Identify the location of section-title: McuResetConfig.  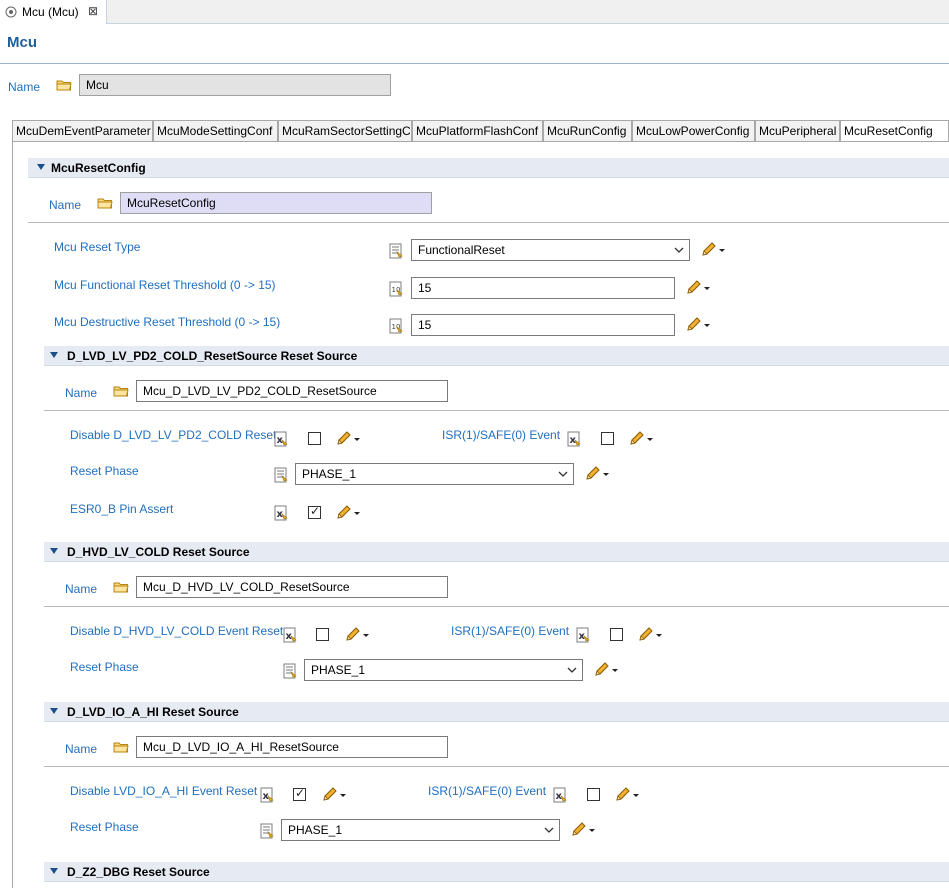
(98, 168).